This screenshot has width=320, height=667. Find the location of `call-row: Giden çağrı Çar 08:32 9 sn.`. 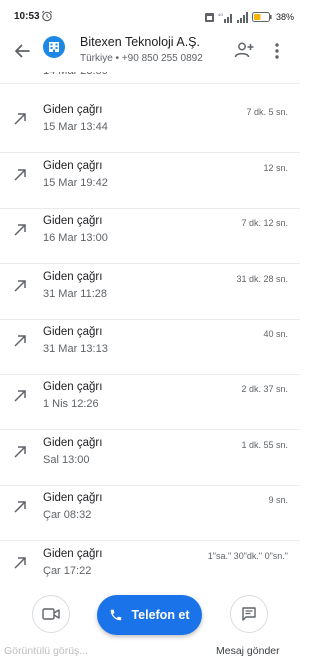

call-row: Giden çağrı Çar 08:32 9 sn. is located at coordinates (150, 518).